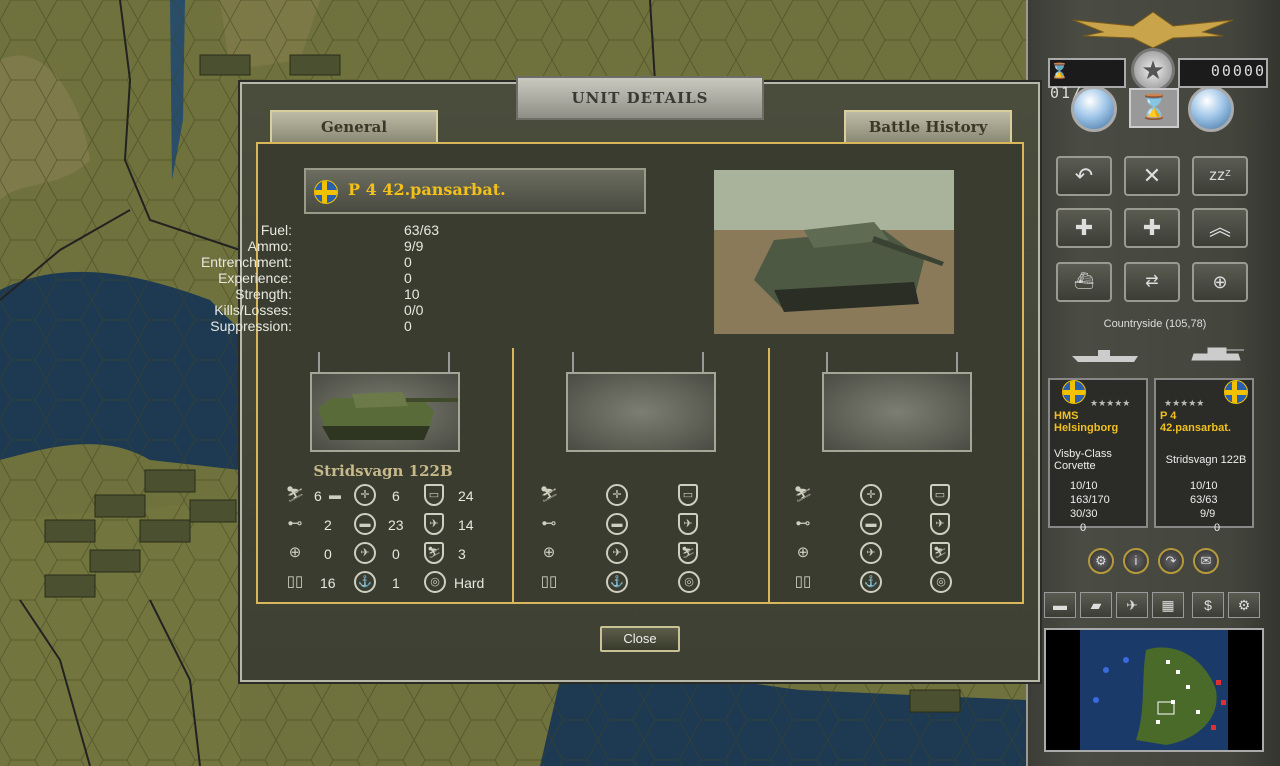 The width and height of the screenshot is (1280, 766). I want to click on next-icon: ↷, so click(1171, 560).